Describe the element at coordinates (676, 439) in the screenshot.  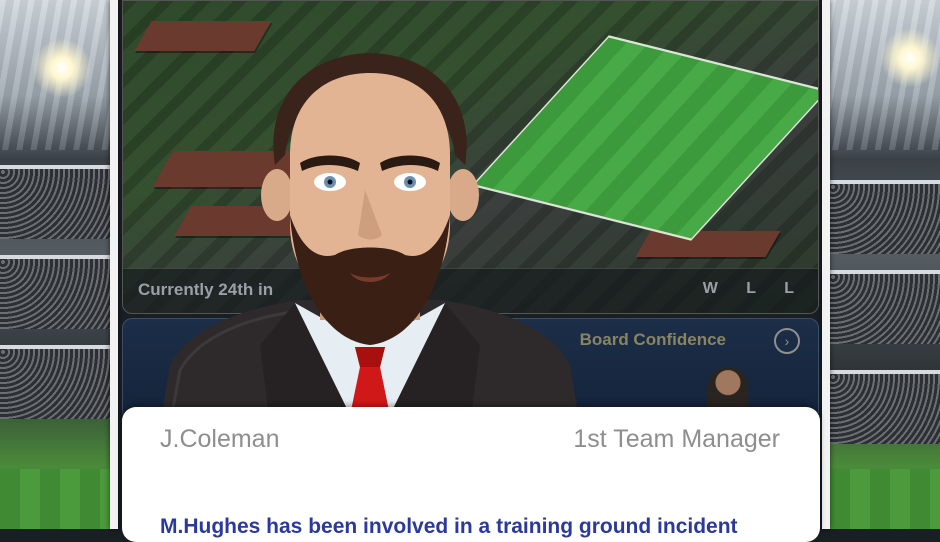
I see `speaker-role: 1st Team Manager` at that location.